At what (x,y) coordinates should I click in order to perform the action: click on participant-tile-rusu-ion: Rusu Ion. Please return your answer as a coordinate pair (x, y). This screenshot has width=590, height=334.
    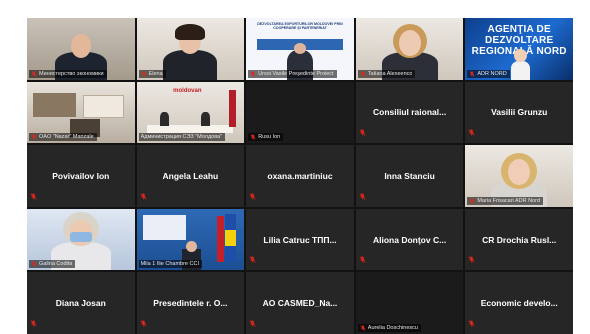
    Looking at the image, I should click on (300, 112).